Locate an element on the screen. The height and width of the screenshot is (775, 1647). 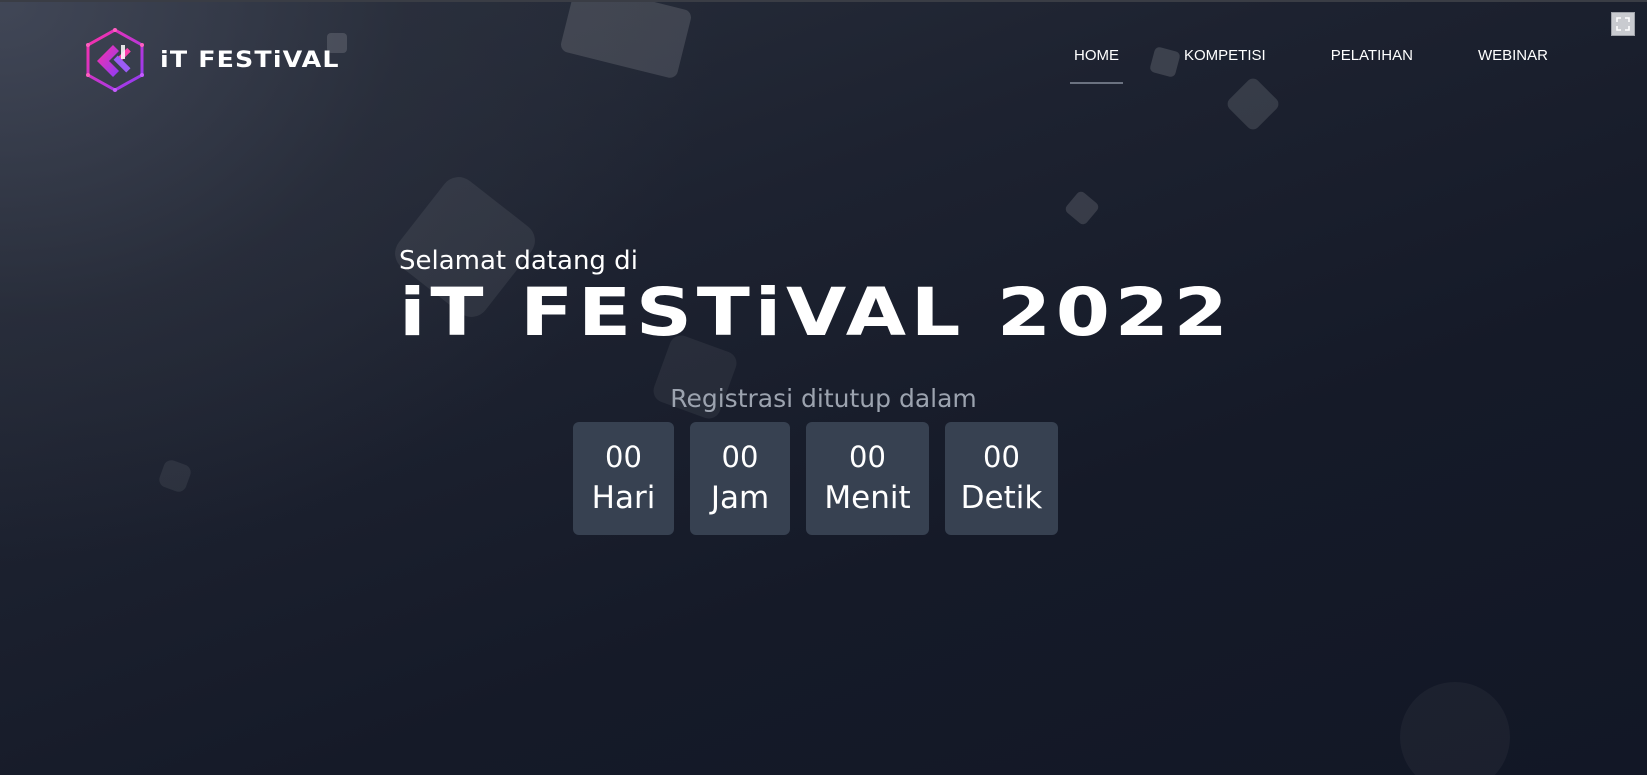
site-logo: iT FESTiVAL is located at coordinates (211, 60).